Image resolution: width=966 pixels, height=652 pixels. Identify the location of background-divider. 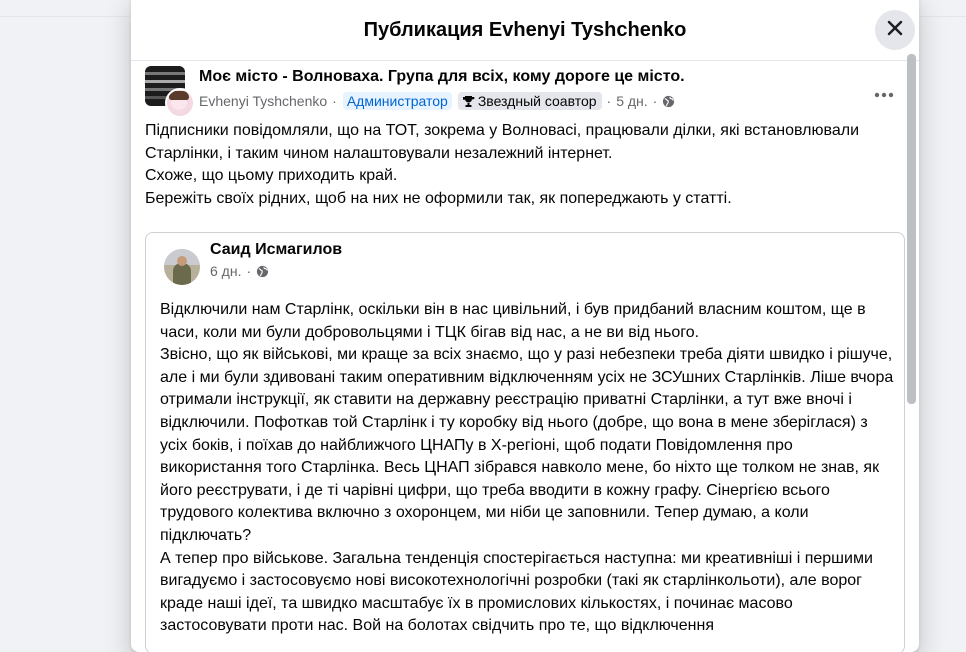
(65, 16).